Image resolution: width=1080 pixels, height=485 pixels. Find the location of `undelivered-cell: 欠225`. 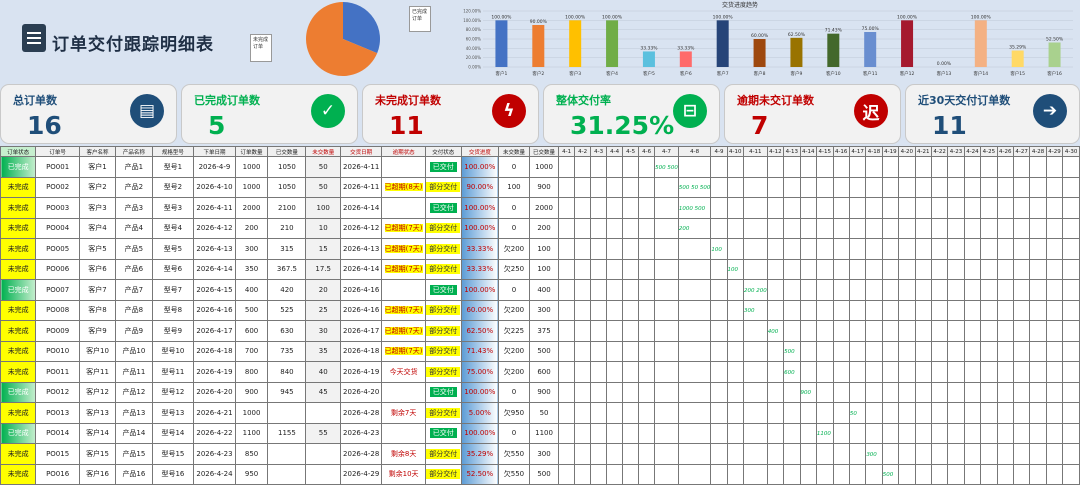

undelivered-cell: 欠225 is located at coordinates (513, 331).